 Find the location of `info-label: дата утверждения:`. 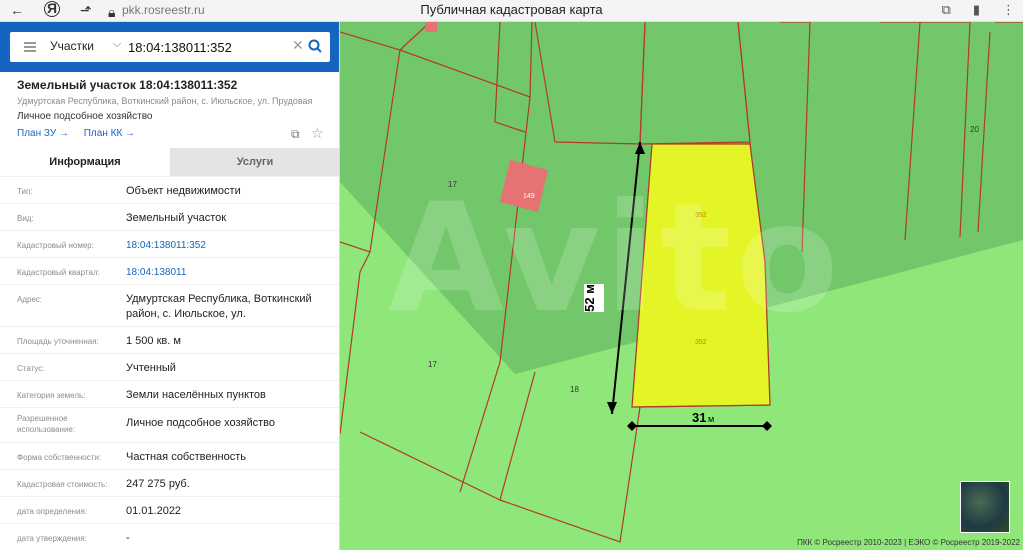

info-label: дата утверждения: is located at coordinates (52, 538).